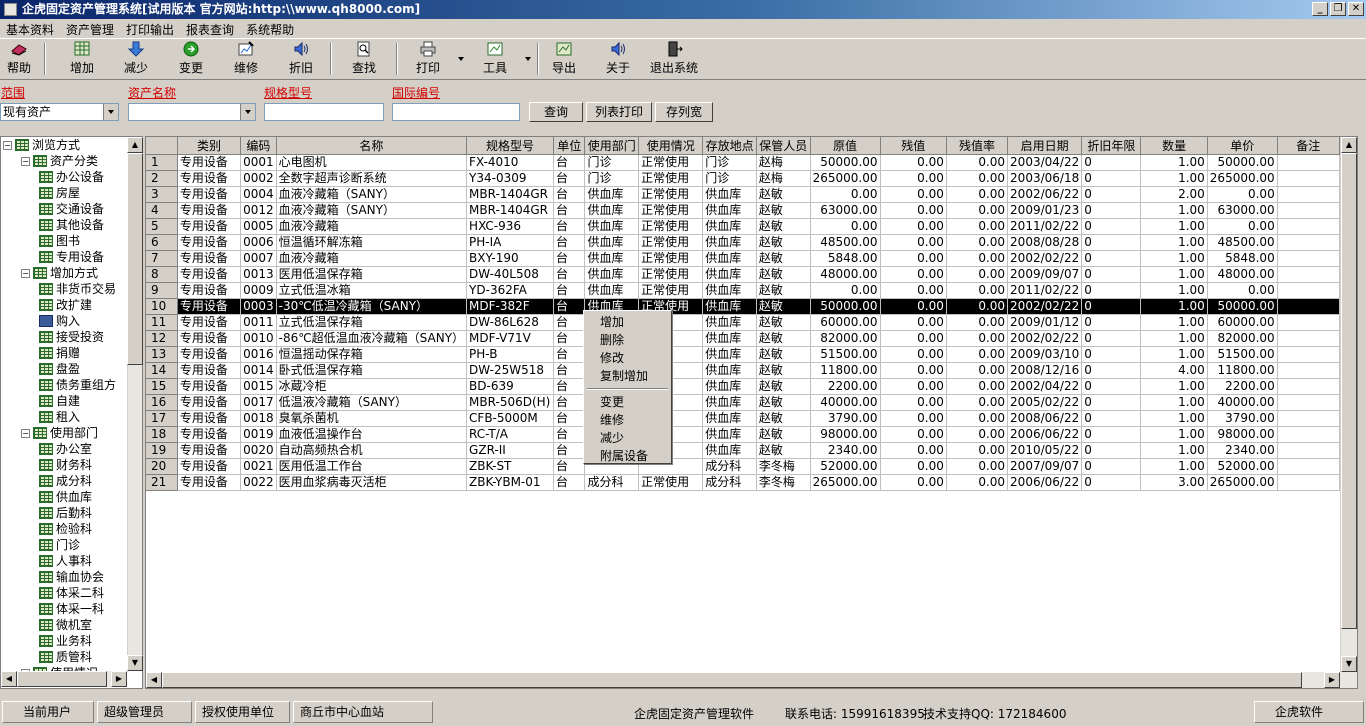 Image resolution: width=1366 pixels, height=726 pixels. What do you see at coordinates (154, 680) in the screenshot?
I see `scroll-left-icon: ◀` at bounding box center [154, 680].